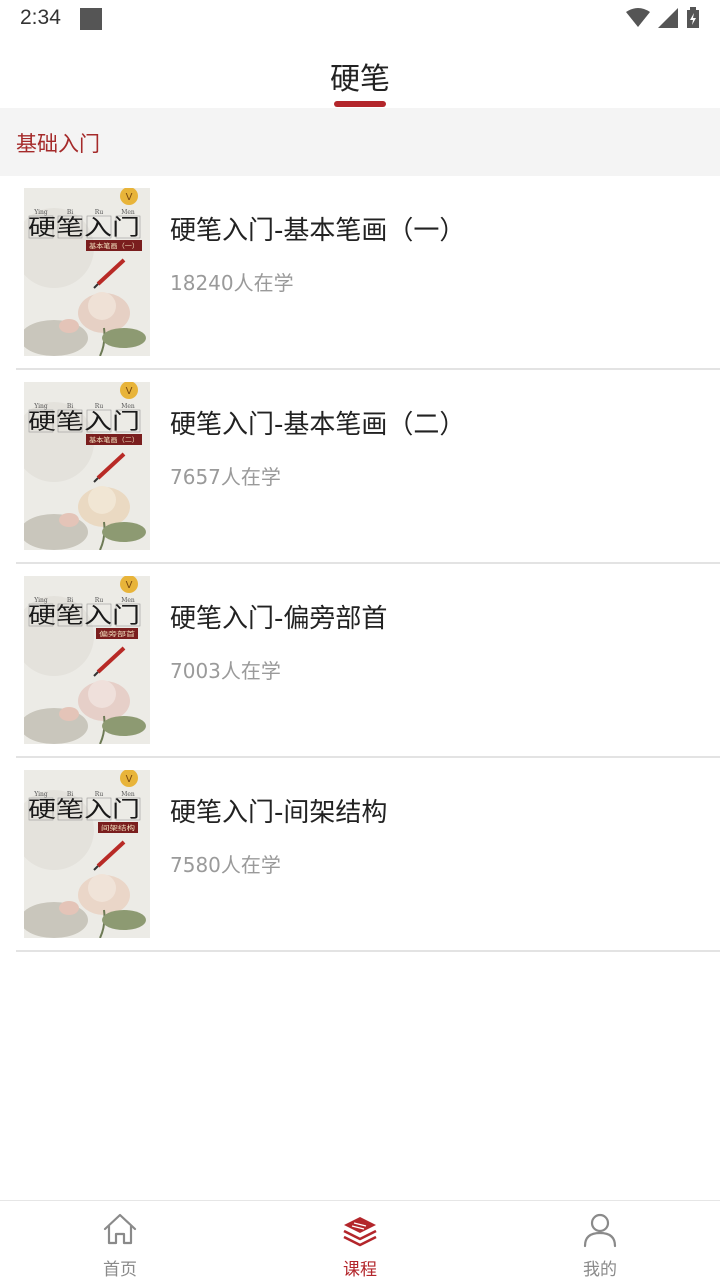 The width and height of the screenshot is (720, 1280). I want to click on page-title: 硬笔, so click(360, 79).